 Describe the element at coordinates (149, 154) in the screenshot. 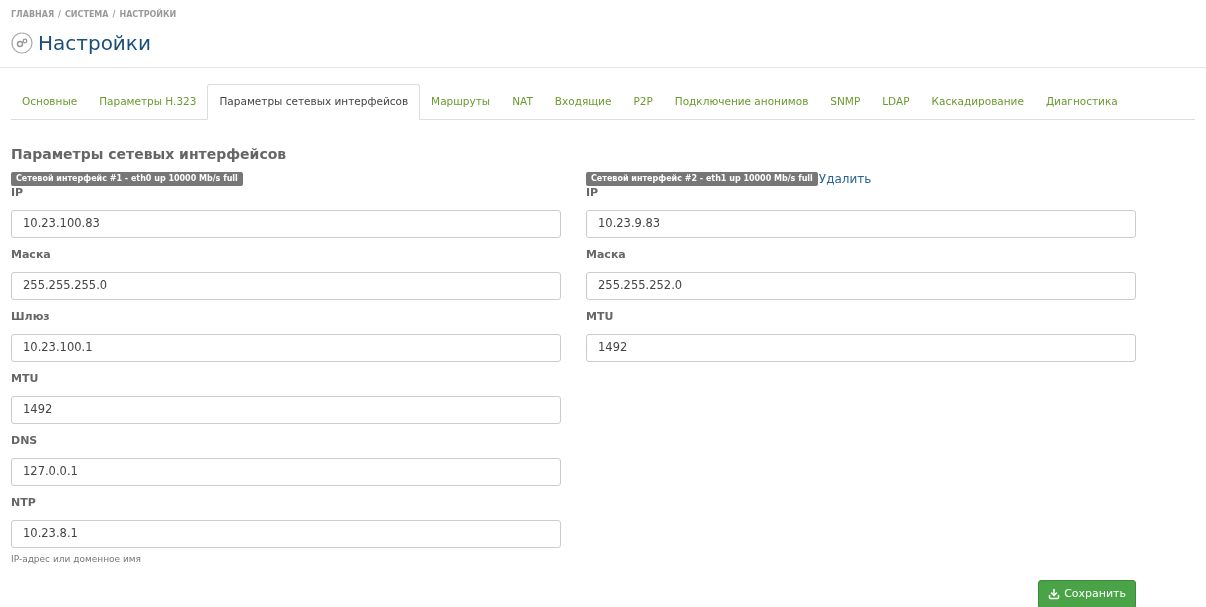

I see `section-title: Параметры сетевых интерфейсов` at that location.